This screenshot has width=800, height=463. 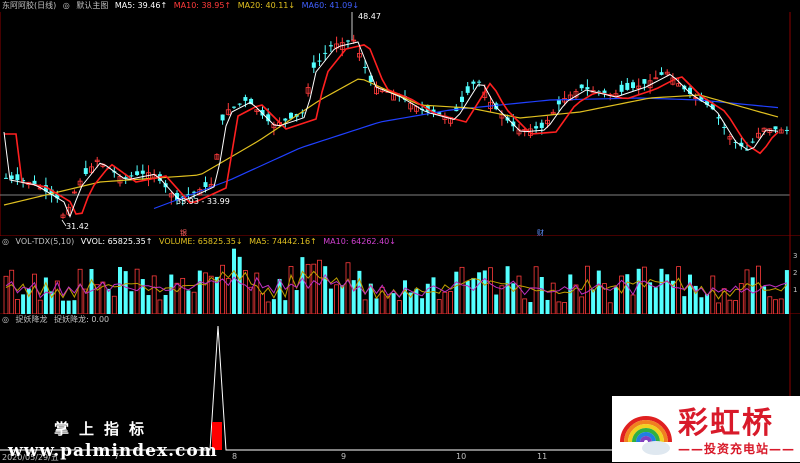 What do you see at coordinates (726, 423) in the screenshot?
I see `logo-name: 彩虹桥` at bounding box center [726, 423].